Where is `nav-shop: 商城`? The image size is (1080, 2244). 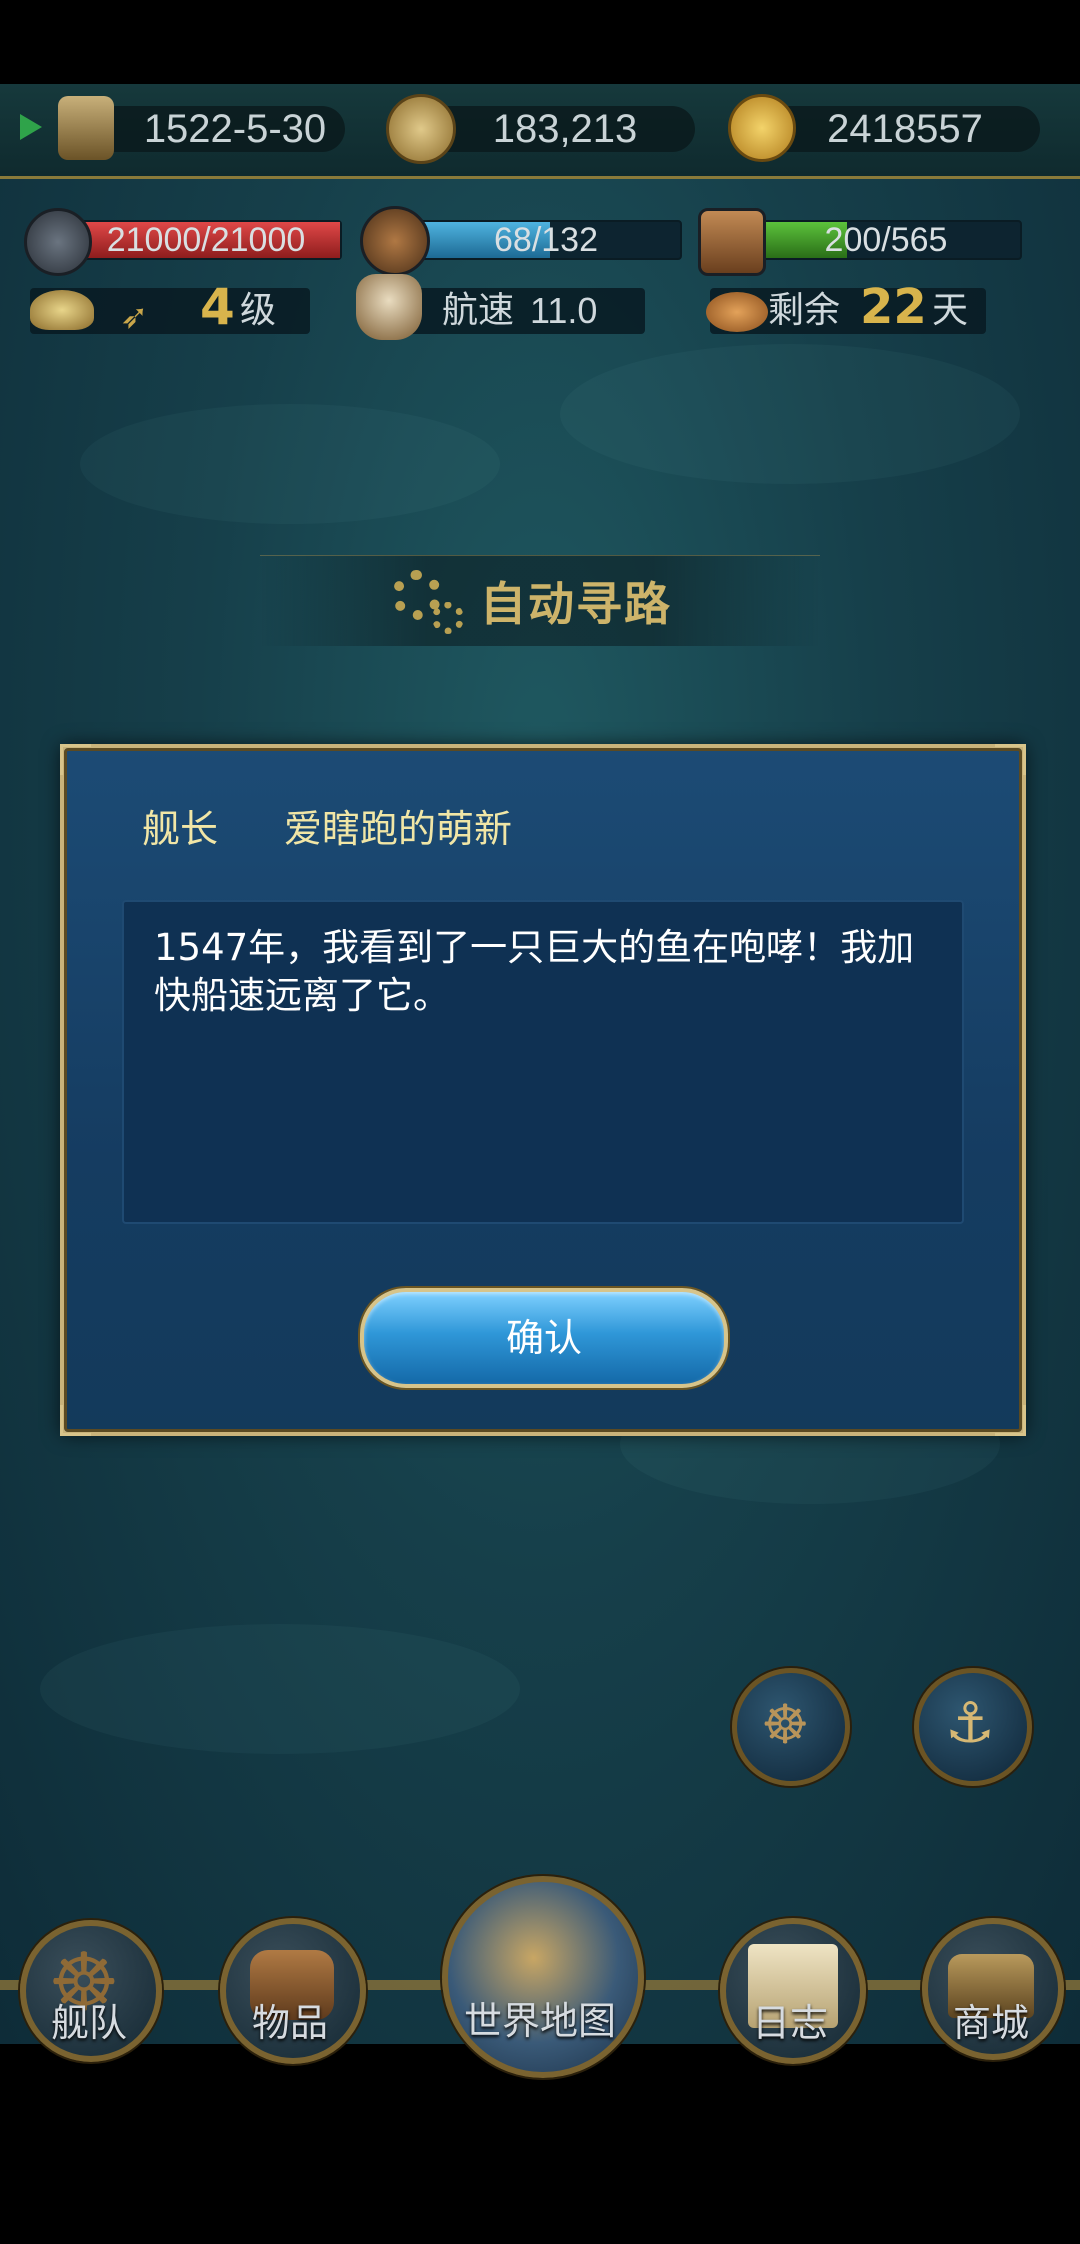
nav-shop: 商城 is located at coordinates (991, 1989).